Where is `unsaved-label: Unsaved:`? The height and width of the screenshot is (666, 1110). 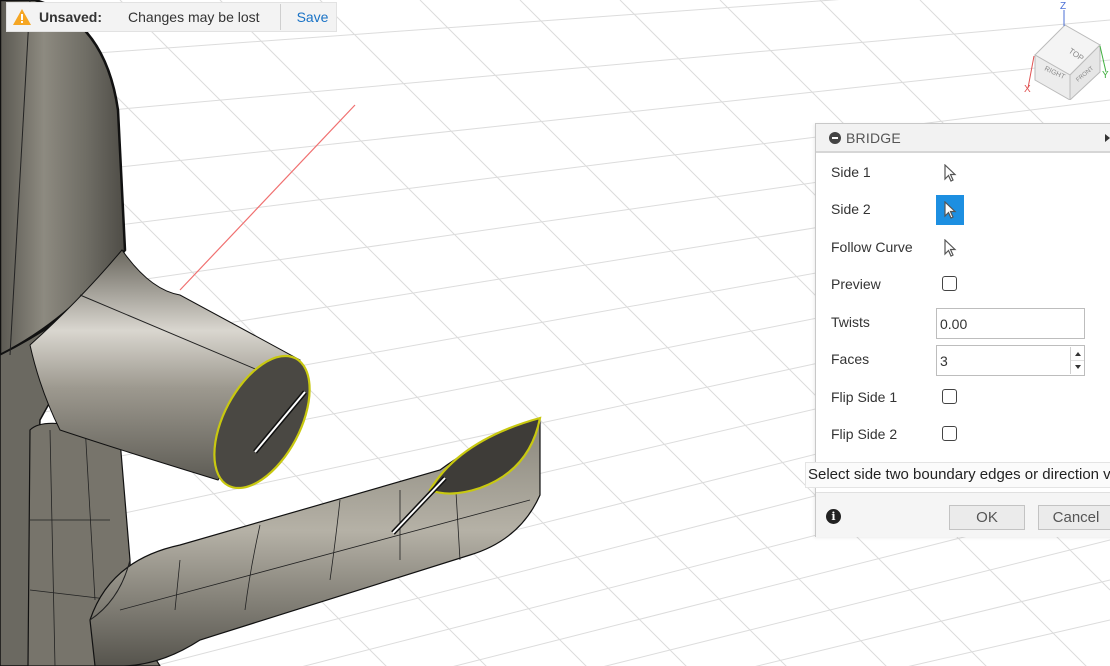
unsaved-label: Unsaved: is located at coordinates (71, 17).